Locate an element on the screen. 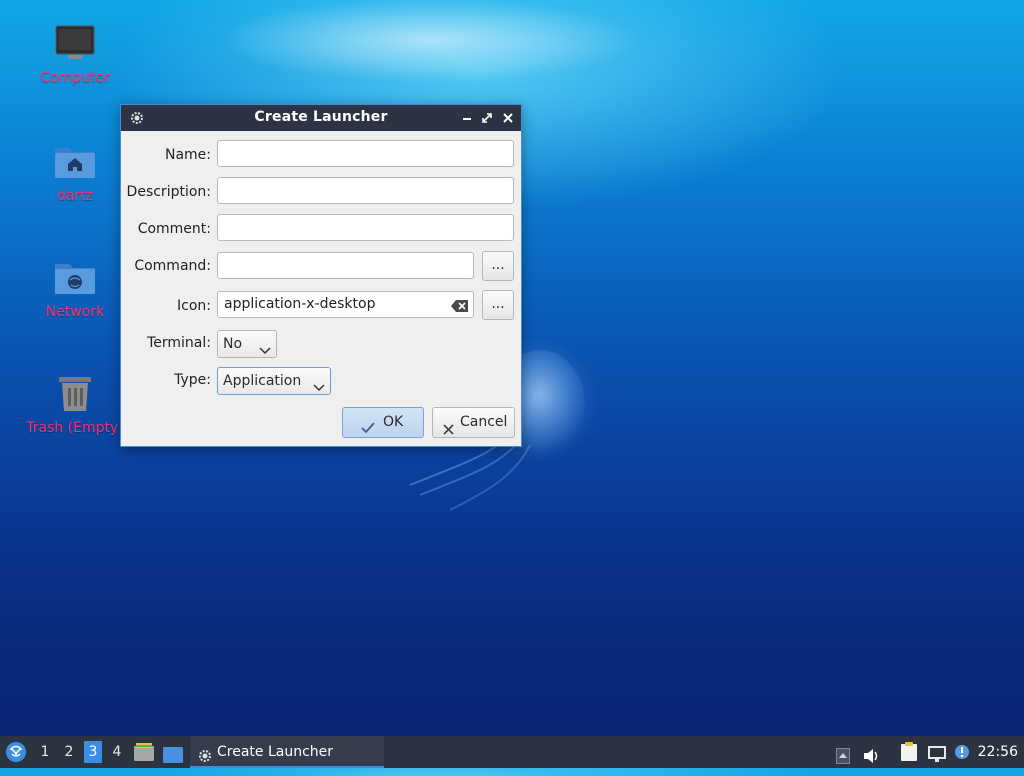 The image size is (1024, 776). maximize-button is located at coordinates (487, 118).